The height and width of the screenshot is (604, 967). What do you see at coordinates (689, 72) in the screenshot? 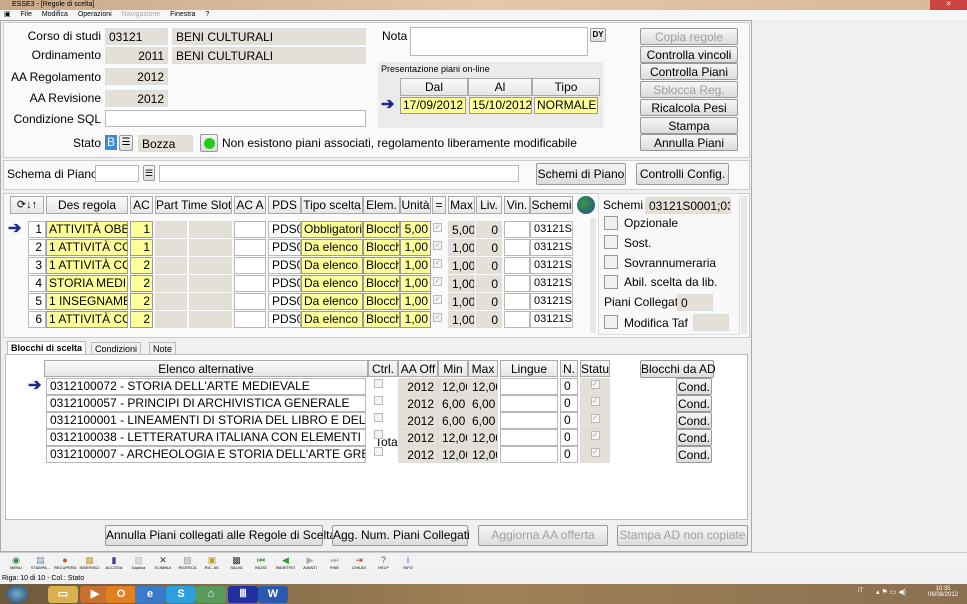
I see `side-button-controlla-piani: Controlla Piani` at bounding box center [689, 72].